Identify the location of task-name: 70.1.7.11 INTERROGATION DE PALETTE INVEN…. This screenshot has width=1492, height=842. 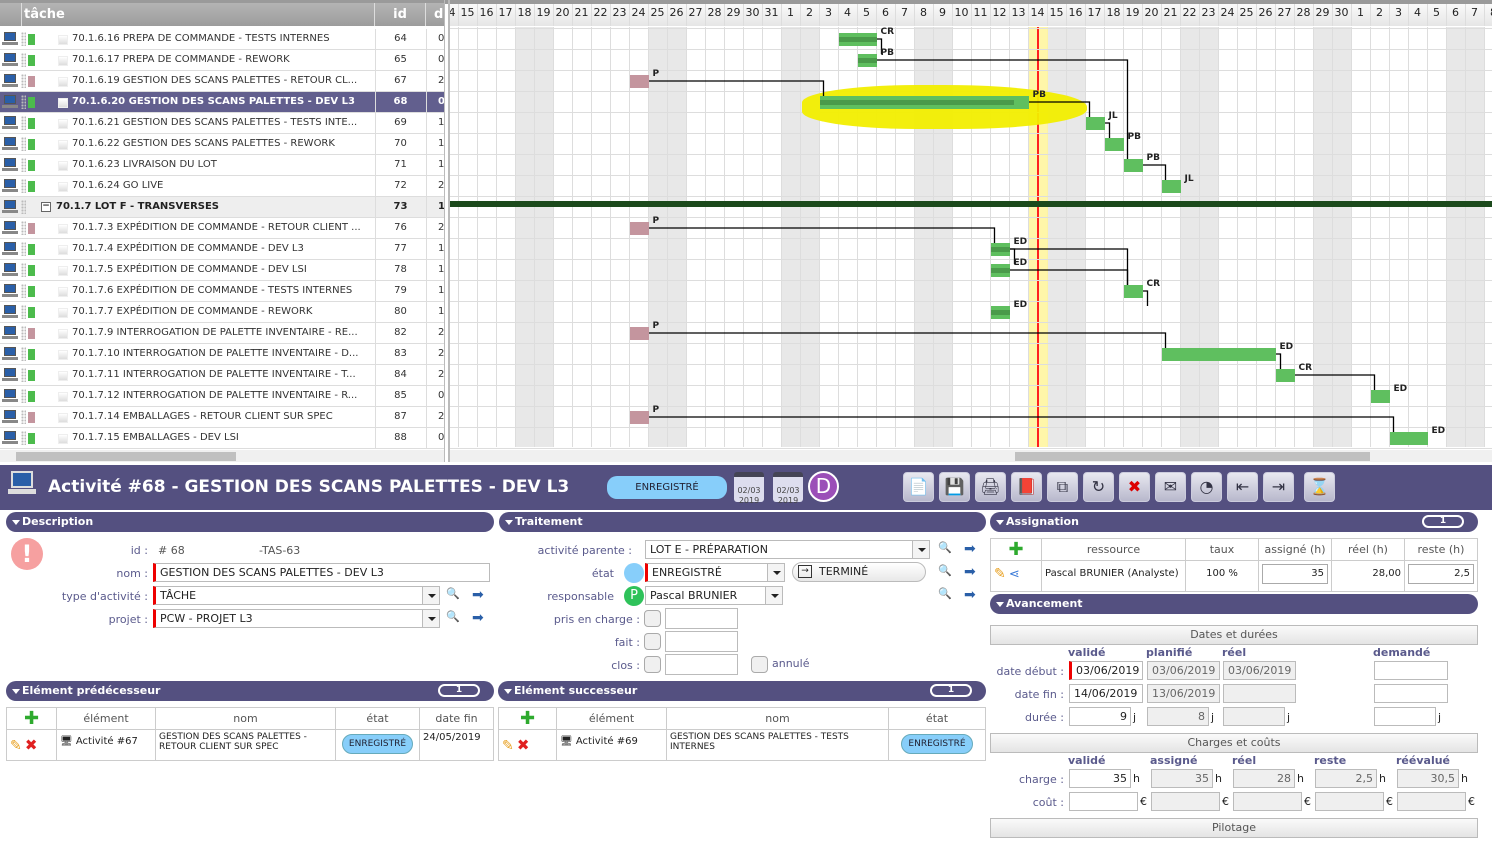
(222, 375).